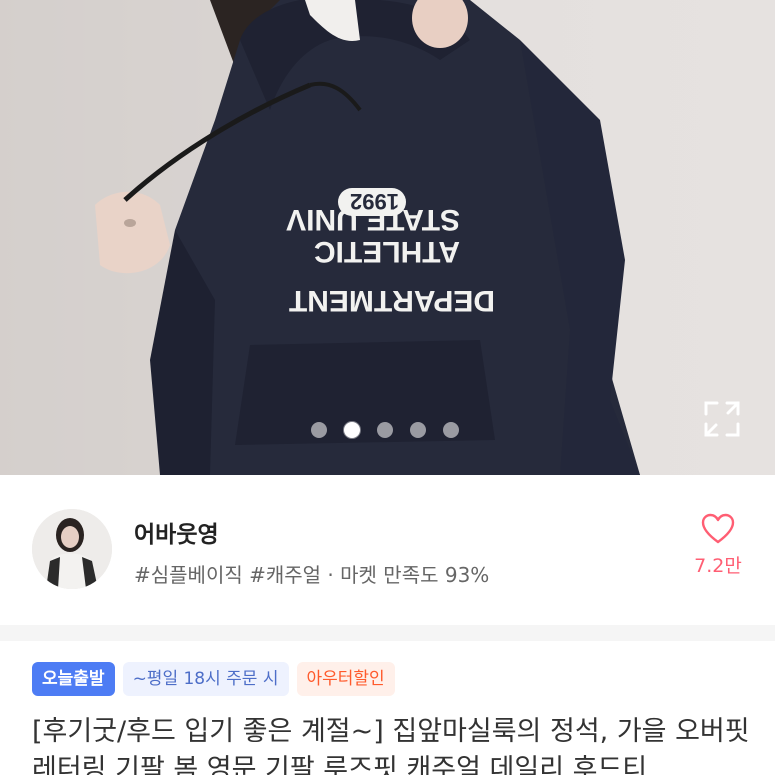 Image resolution: width=775 pixels, height=775 pixels. Describe the element at coordinates (387, 251) in the screenshot. I see `print-line-3: ATHLETIC` at that location.